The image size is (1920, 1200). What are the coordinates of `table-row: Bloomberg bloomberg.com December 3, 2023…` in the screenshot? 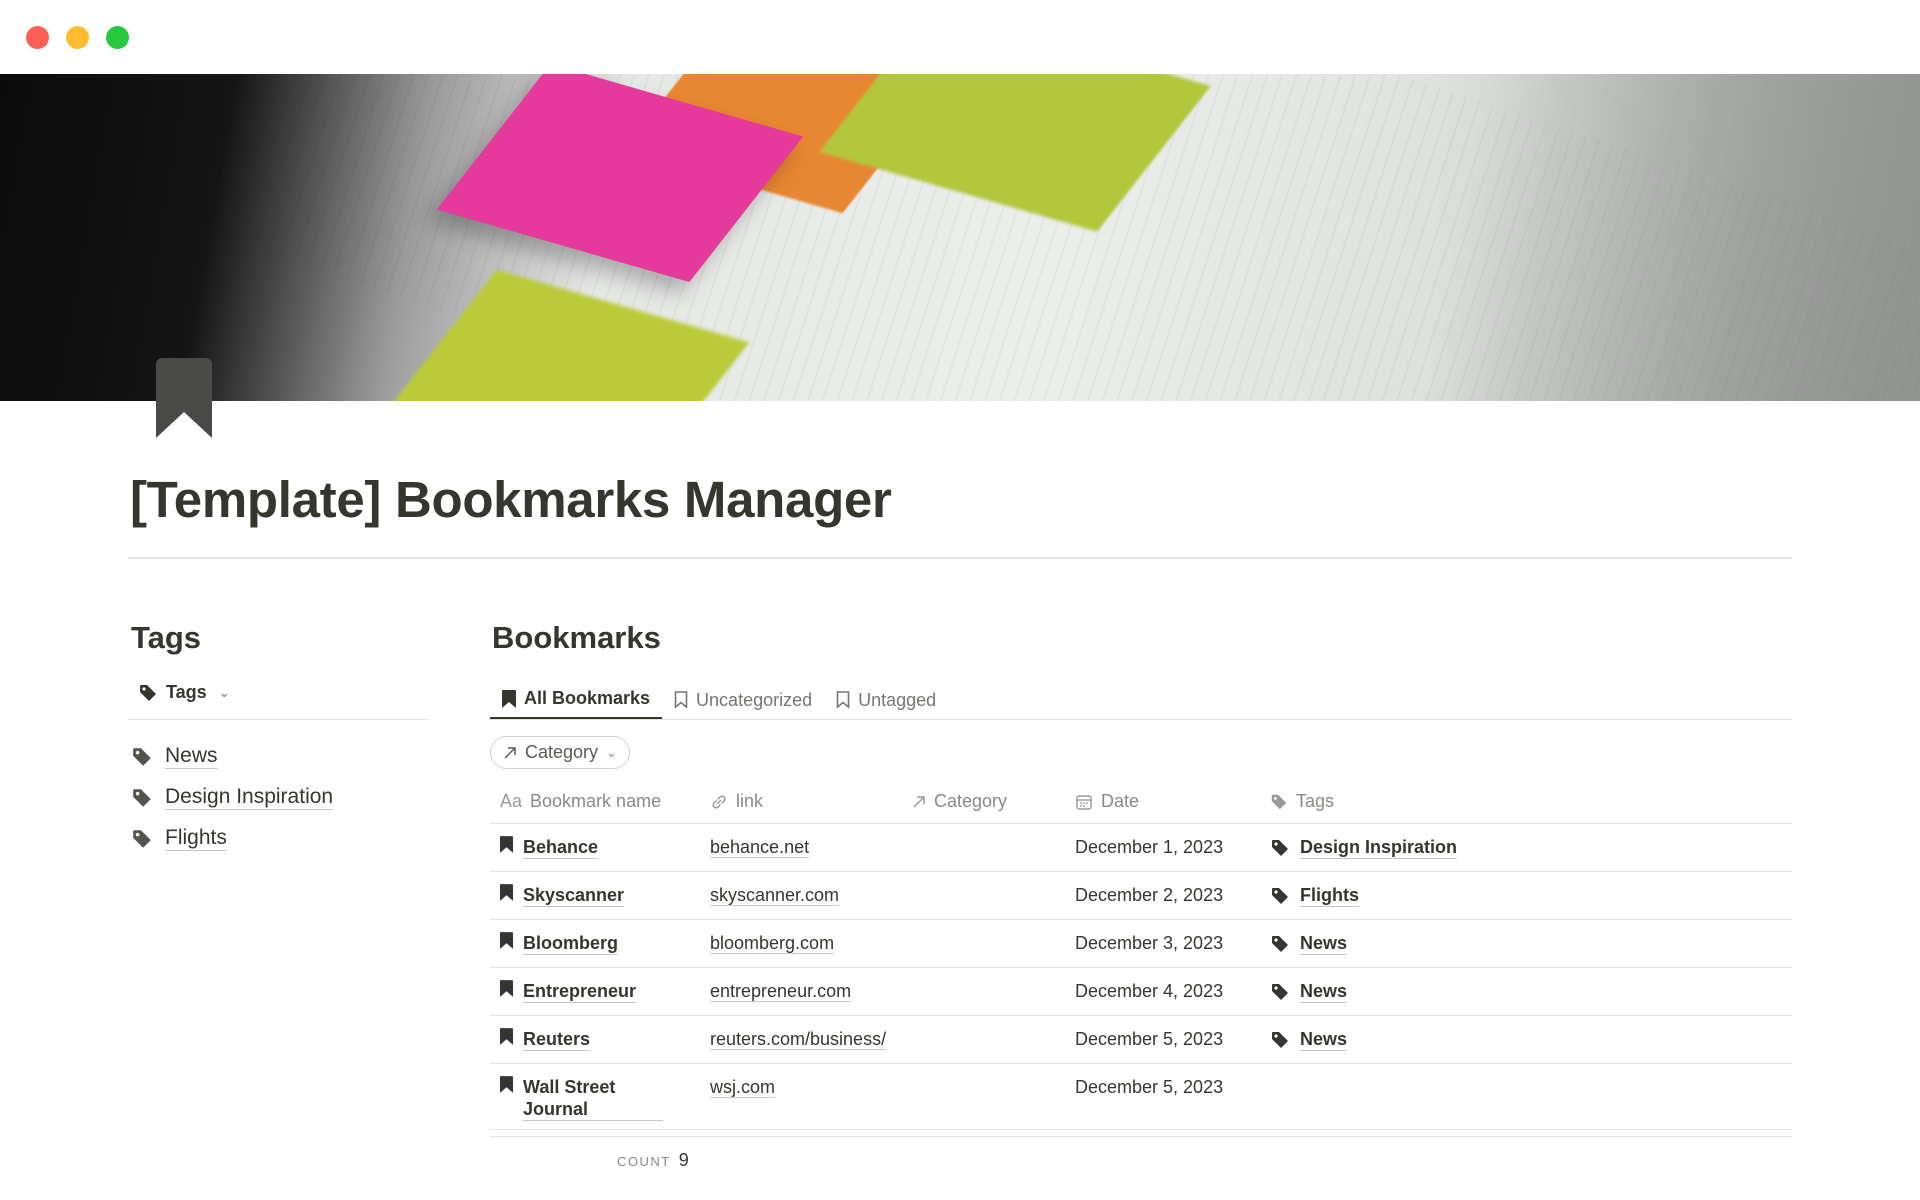 It's located at (1141, 944).